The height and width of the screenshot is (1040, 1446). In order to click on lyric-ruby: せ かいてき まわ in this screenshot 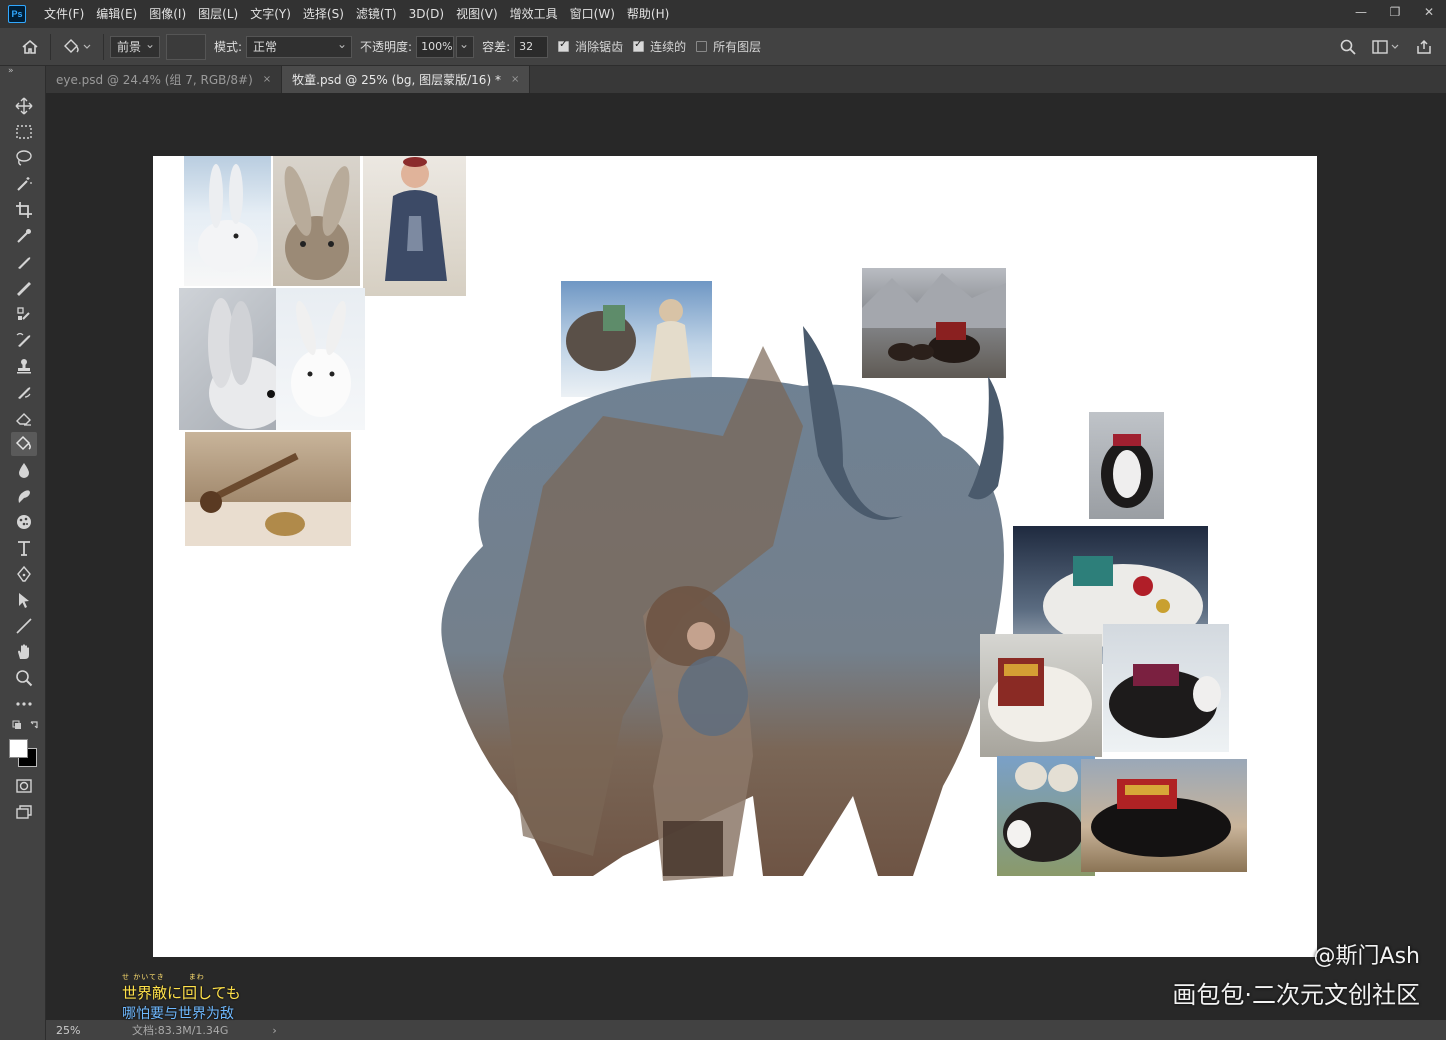, I will do `click(163, 977)`.